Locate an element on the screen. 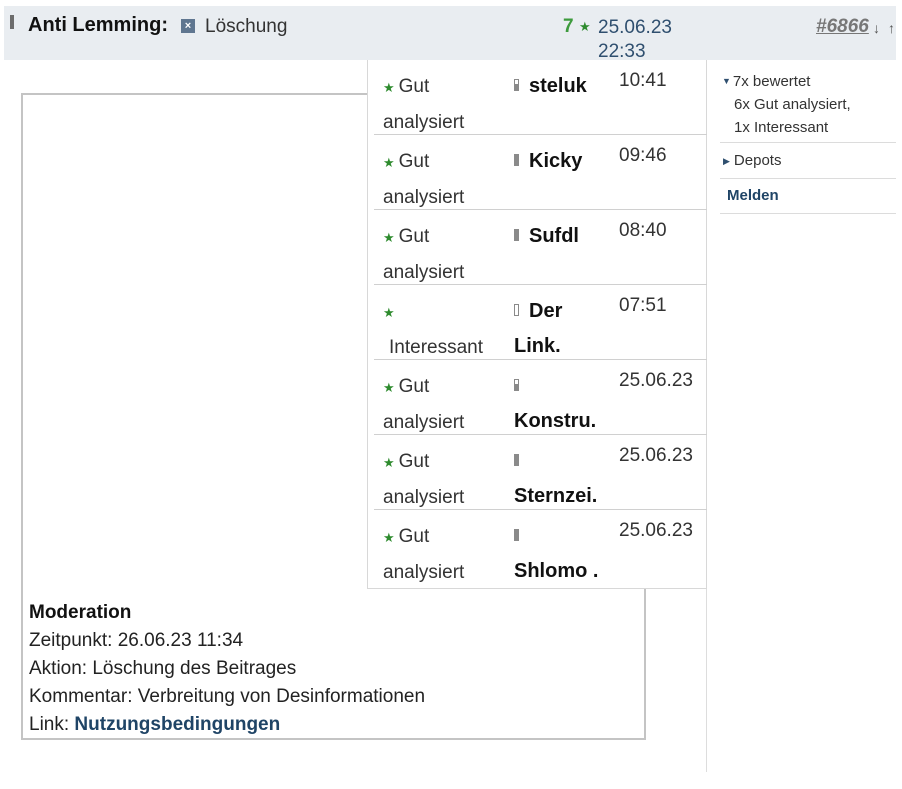  rating-user-name: Der Link. is located at coordinates (538, 328).